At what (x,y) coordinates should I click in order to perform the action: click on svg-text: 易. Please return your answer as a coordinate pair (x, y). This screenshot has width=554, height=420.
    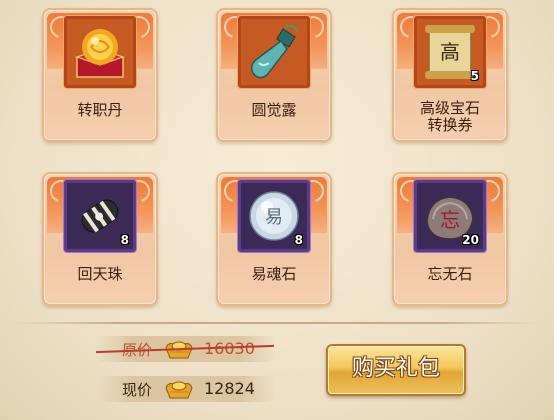
    Looking at the image, I should click on (274, 217).